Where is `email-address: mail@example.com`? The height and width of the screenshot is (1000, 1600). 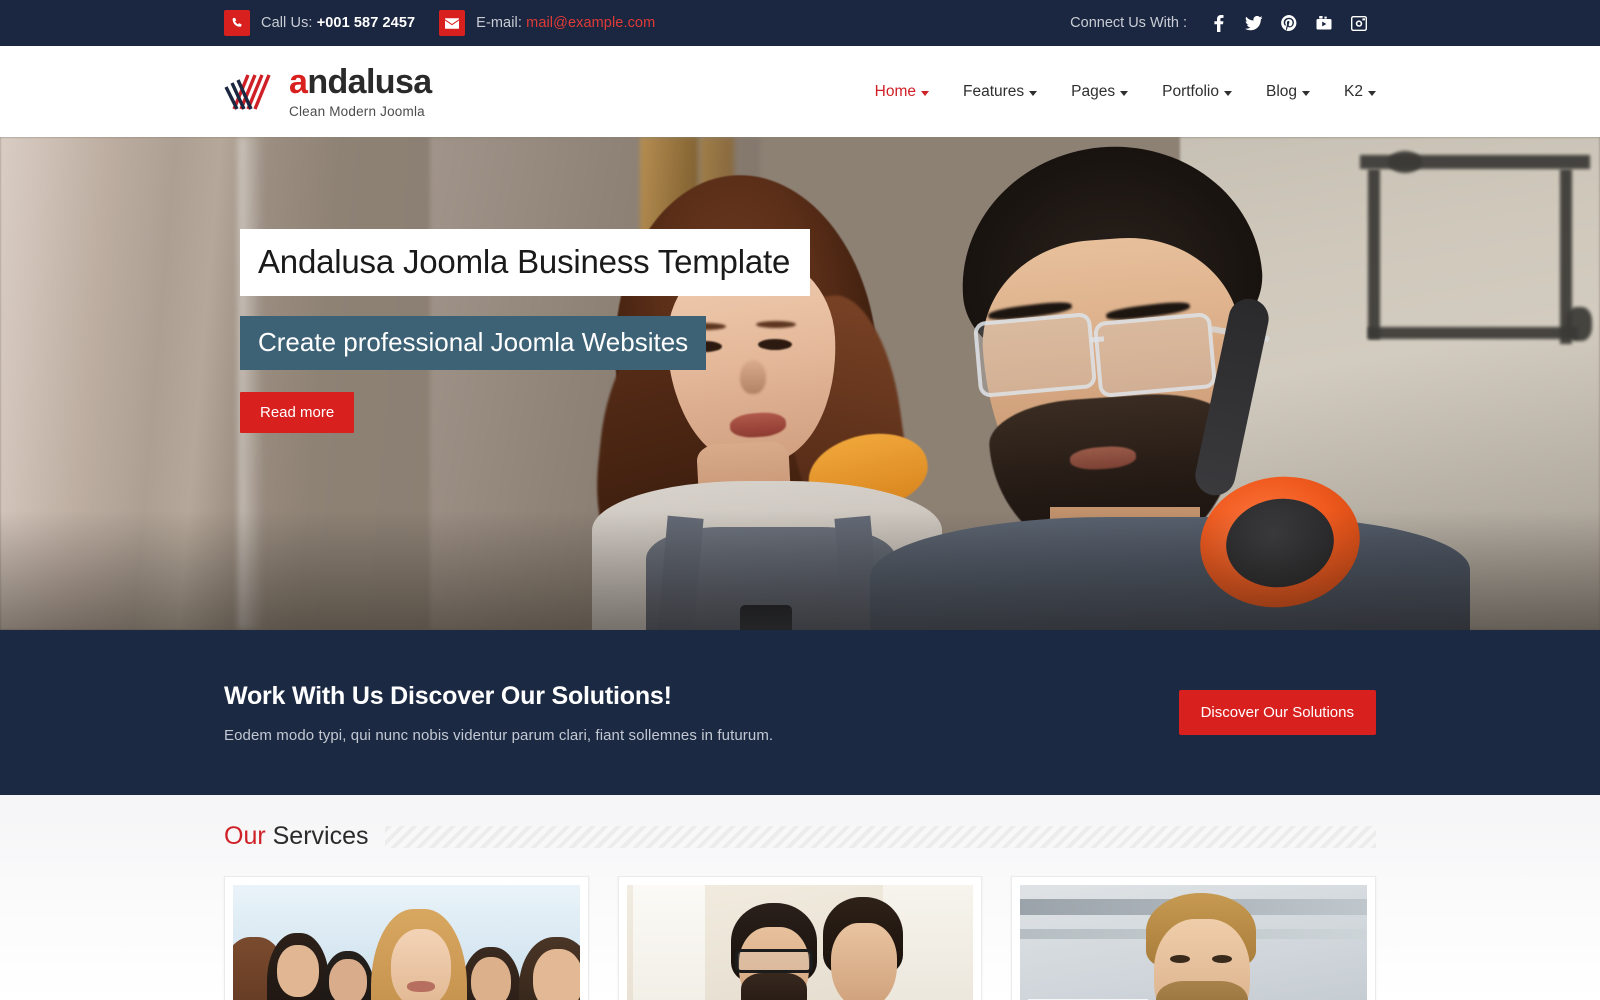
email-address: mail@example.com is located at coordinates (590, 23).